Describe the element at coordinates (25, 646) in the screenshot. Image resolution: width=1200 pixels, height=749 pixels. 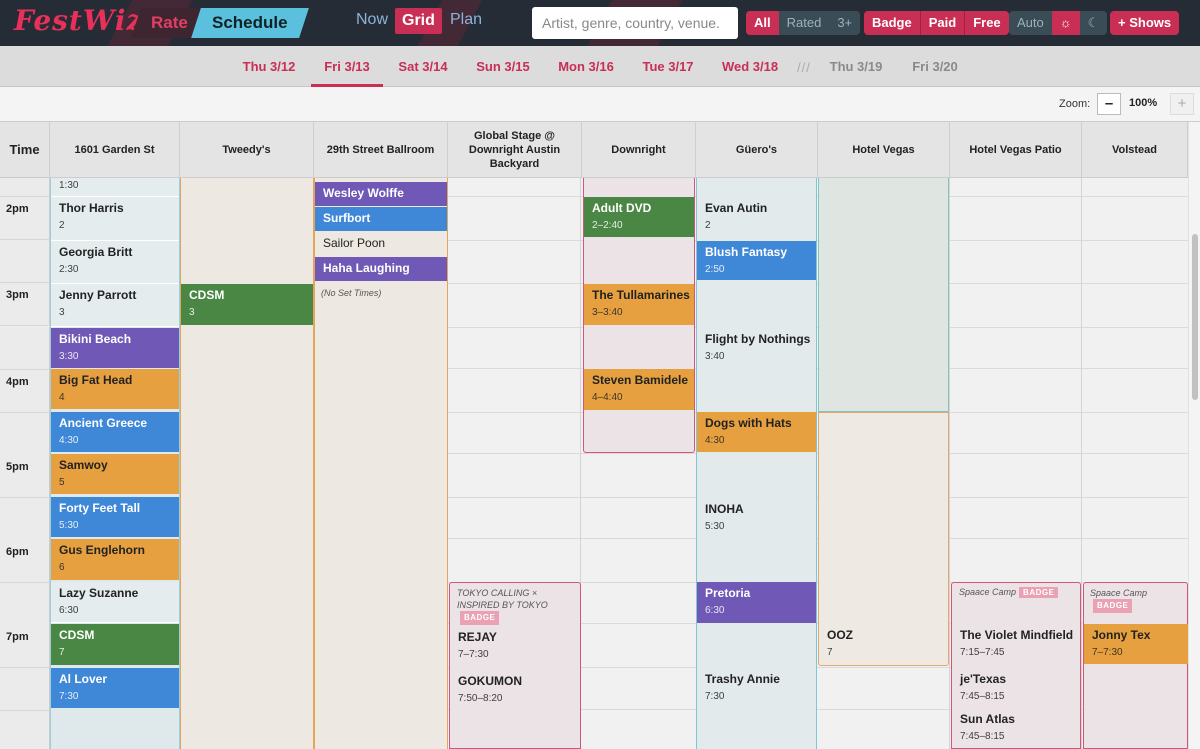
I see `time-slot: 7pm` at that location.